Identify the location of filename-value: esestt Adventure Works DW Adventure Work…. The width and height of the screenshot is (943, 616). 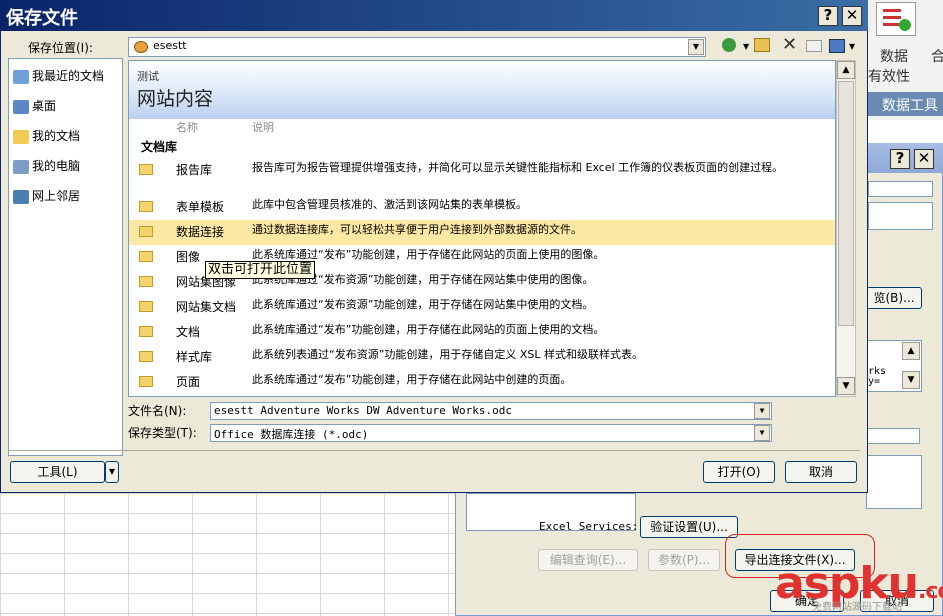
(363, 410).